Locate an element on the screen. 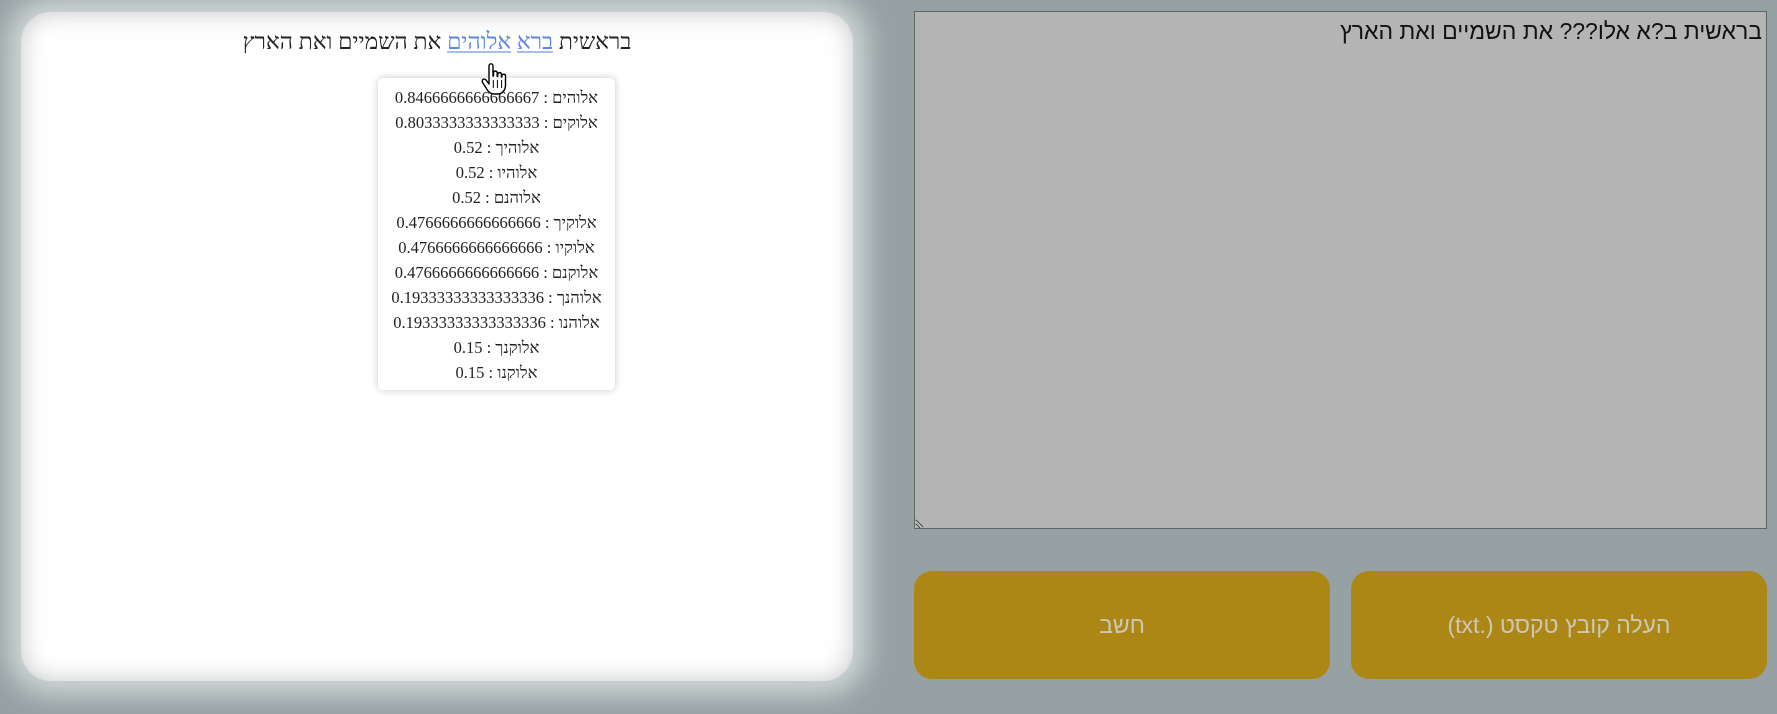 This screenshot has height=714, width=1777. suggestion-item: אלוהנם : 0.52 is located at coordinates (496, 197).